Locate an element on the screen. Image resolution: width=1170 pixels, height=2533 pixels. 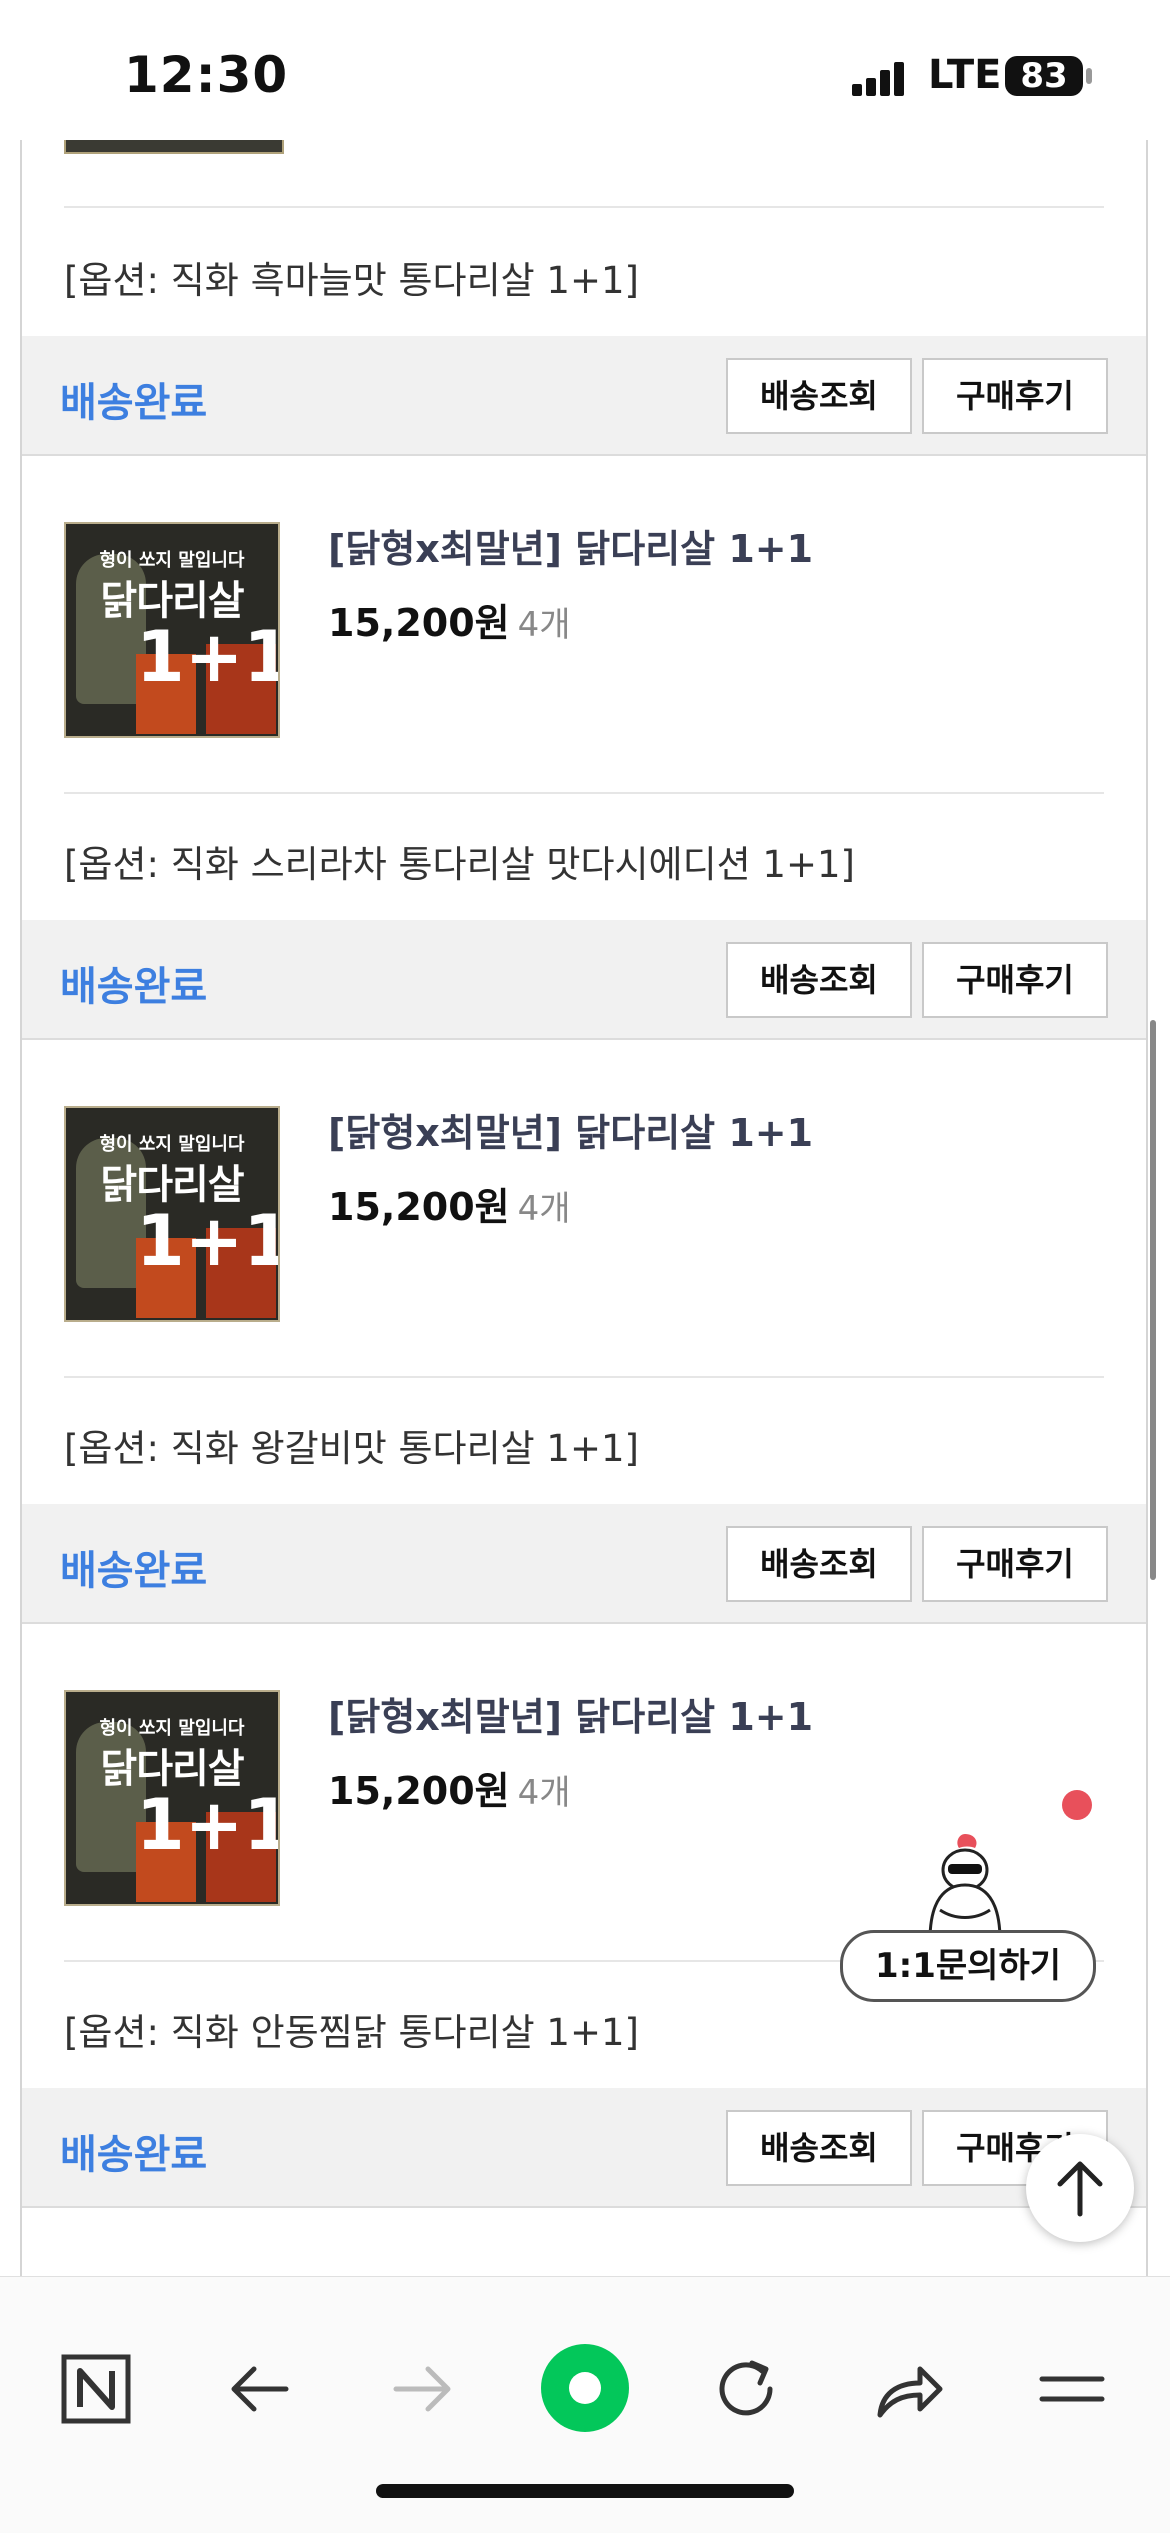
option-text: [옵션: 직화 왕갈비맛 통다리살 1+1] is located at coordinates (351, 1448).